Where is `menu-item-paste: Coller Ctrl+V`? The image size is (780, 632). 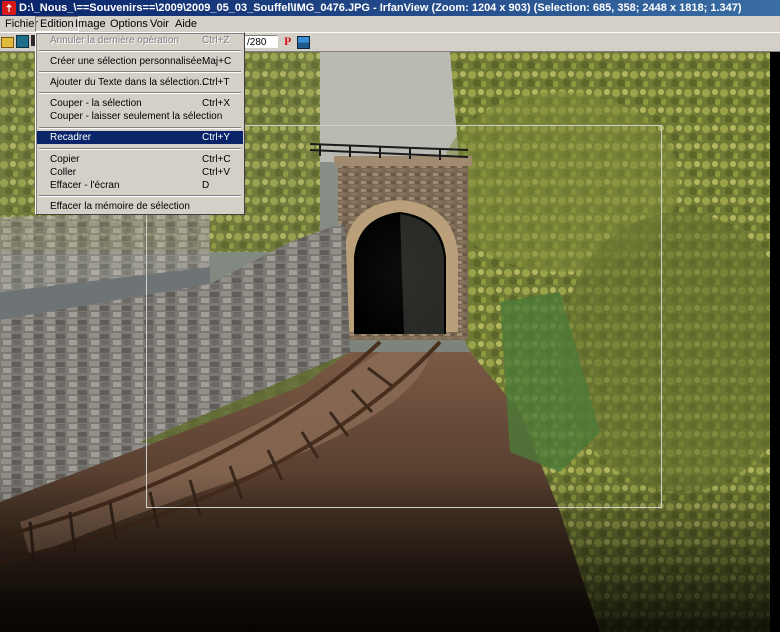
menu-item-paste: Coller Ctrl+V is located at coordinates (140, 172).